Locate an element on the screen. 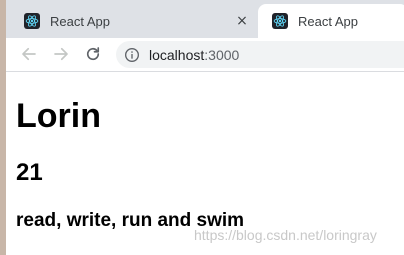  tab-bar: React App × React App is located at coordinates (205, 19).